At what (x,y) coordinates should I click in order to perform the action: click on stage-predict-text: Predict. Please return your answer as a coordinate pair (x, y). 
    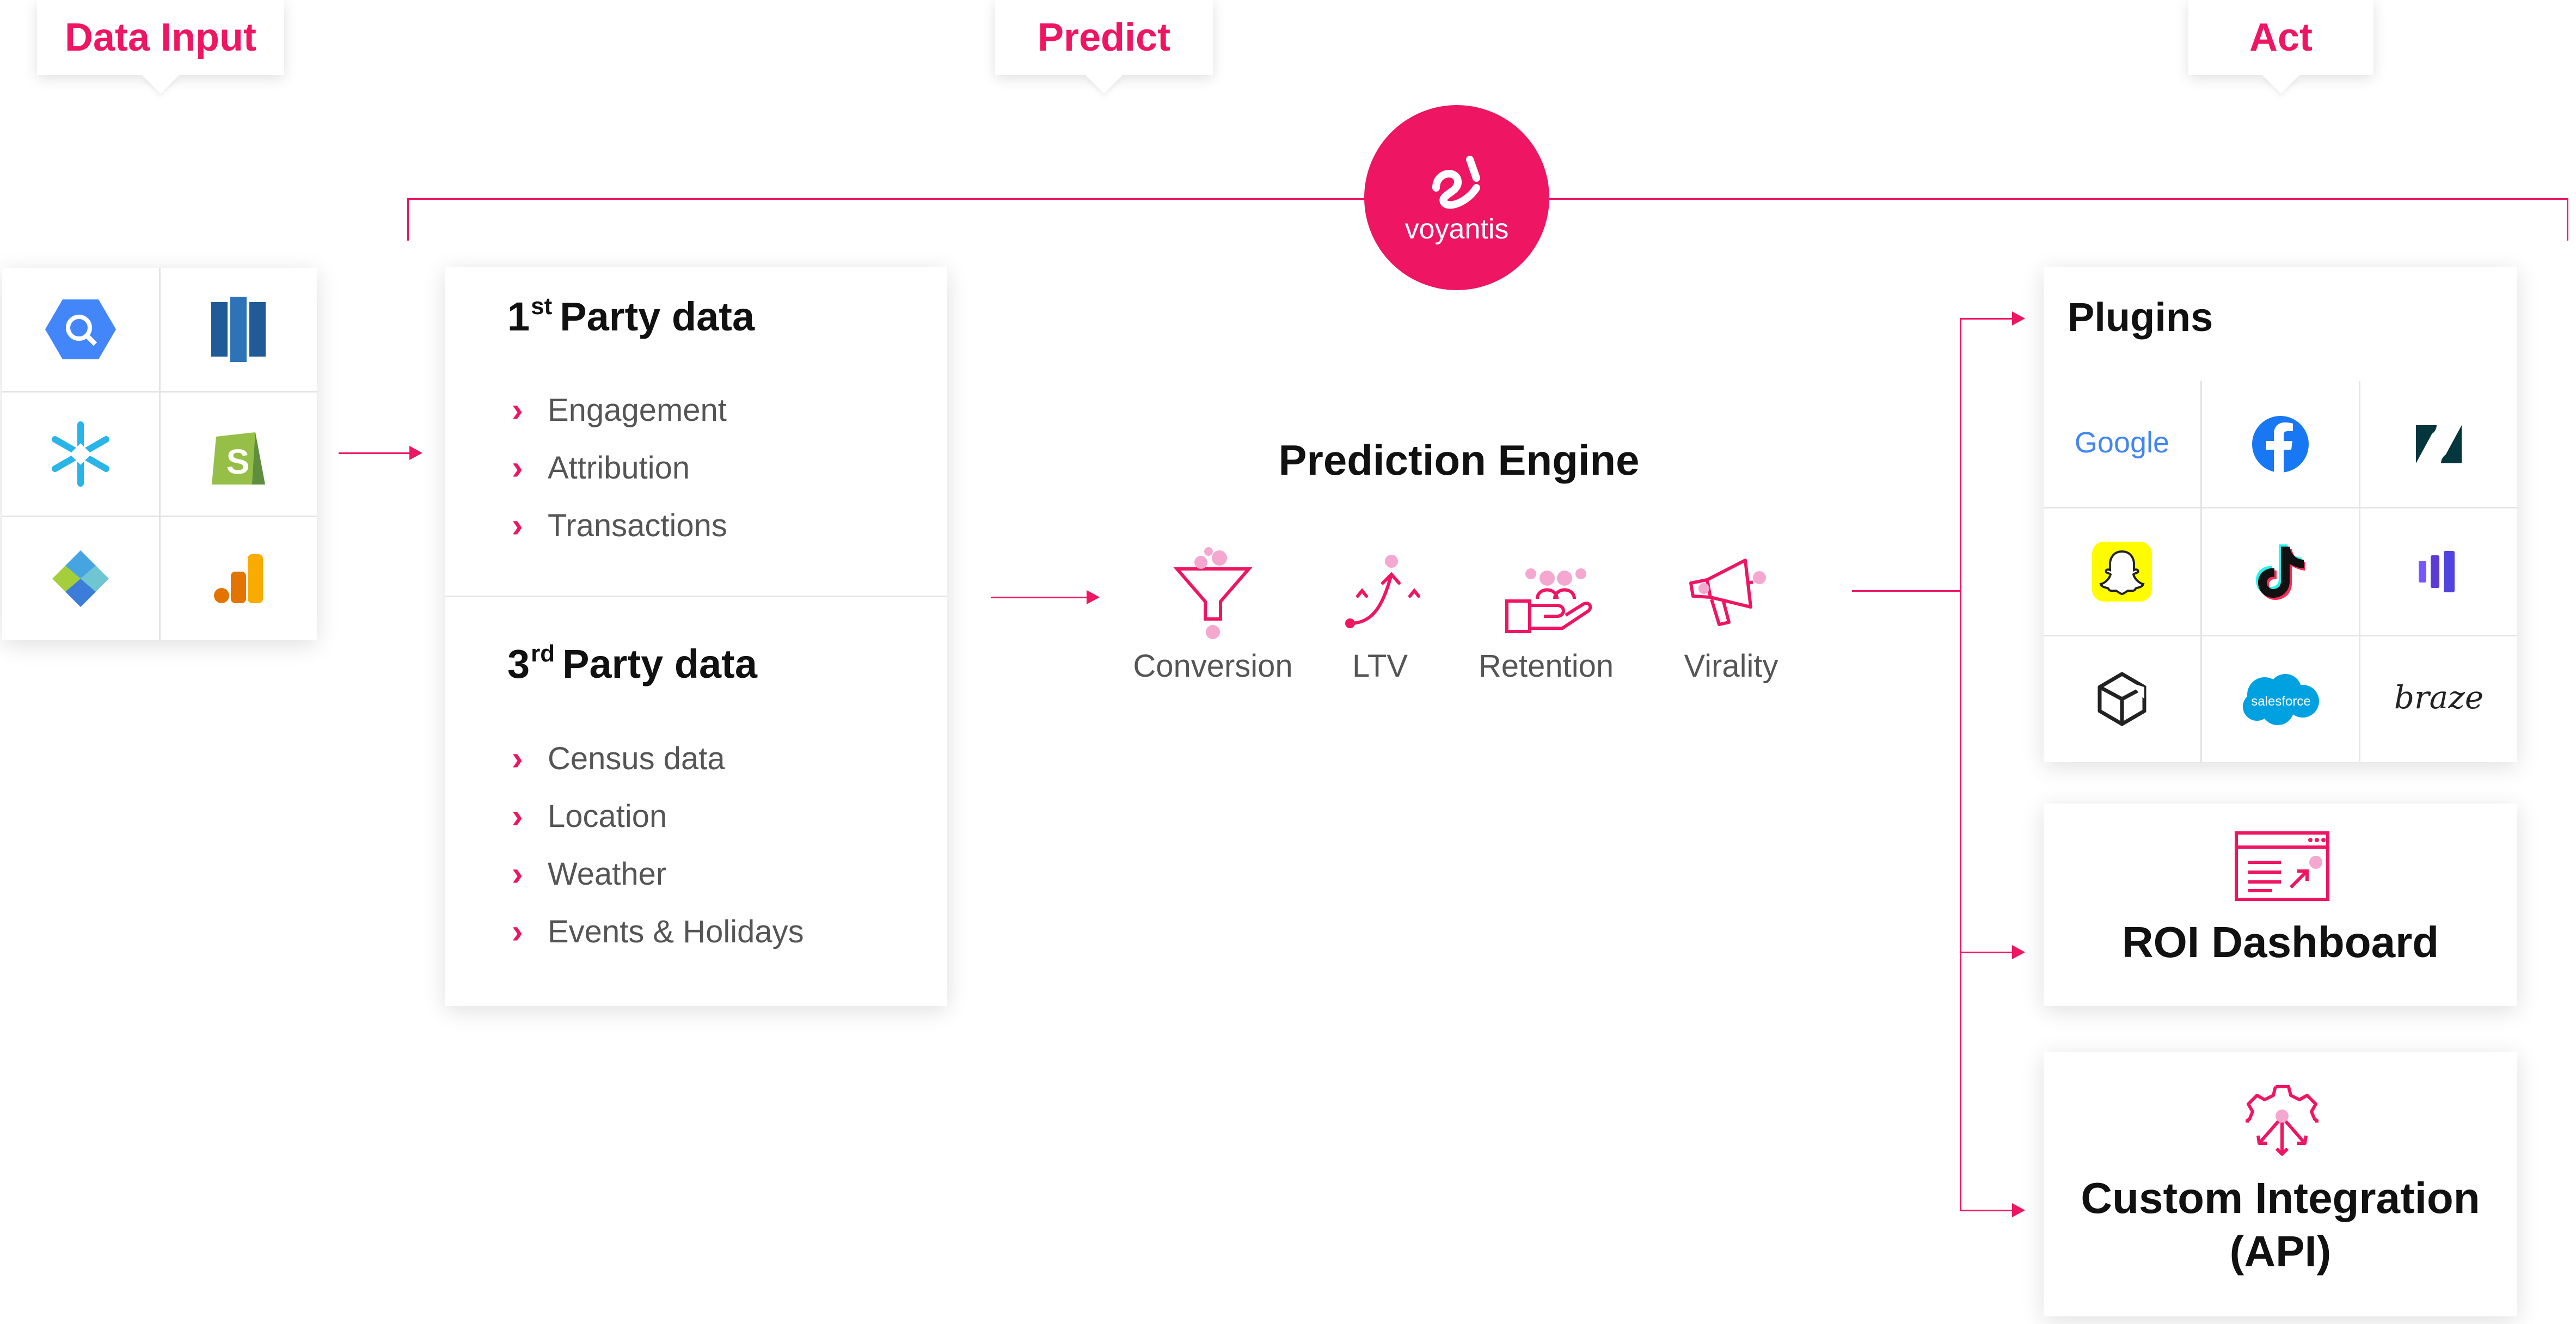
    Looking at the image, I should click on (1104, 37).